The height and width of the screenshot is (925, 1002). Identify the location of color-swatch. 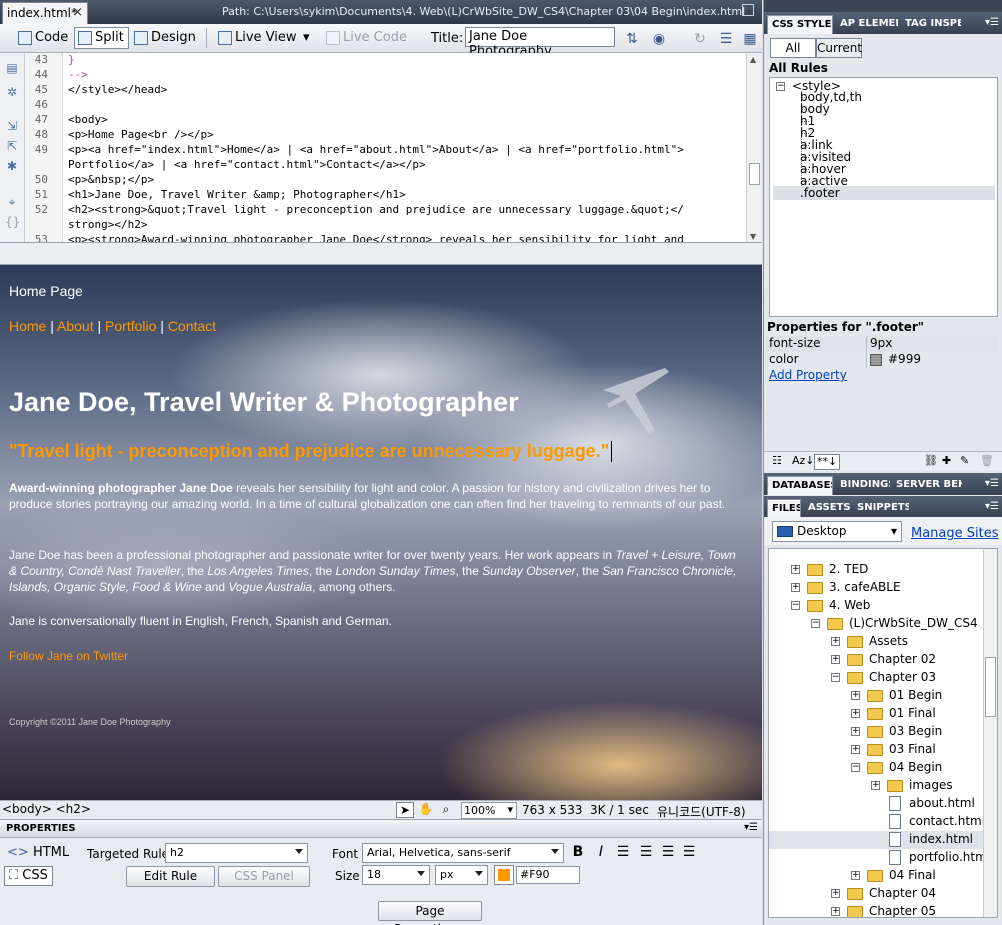
(876, 360).